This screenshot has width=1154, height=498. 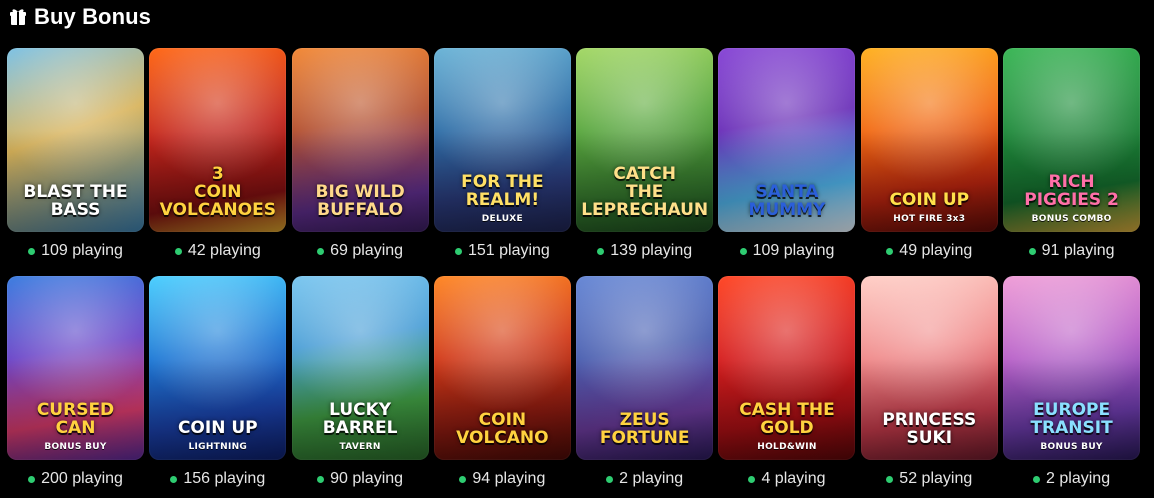 I want to click on game-tile: LUCKY BARREL TAVERN, so click(x=360, y=368).